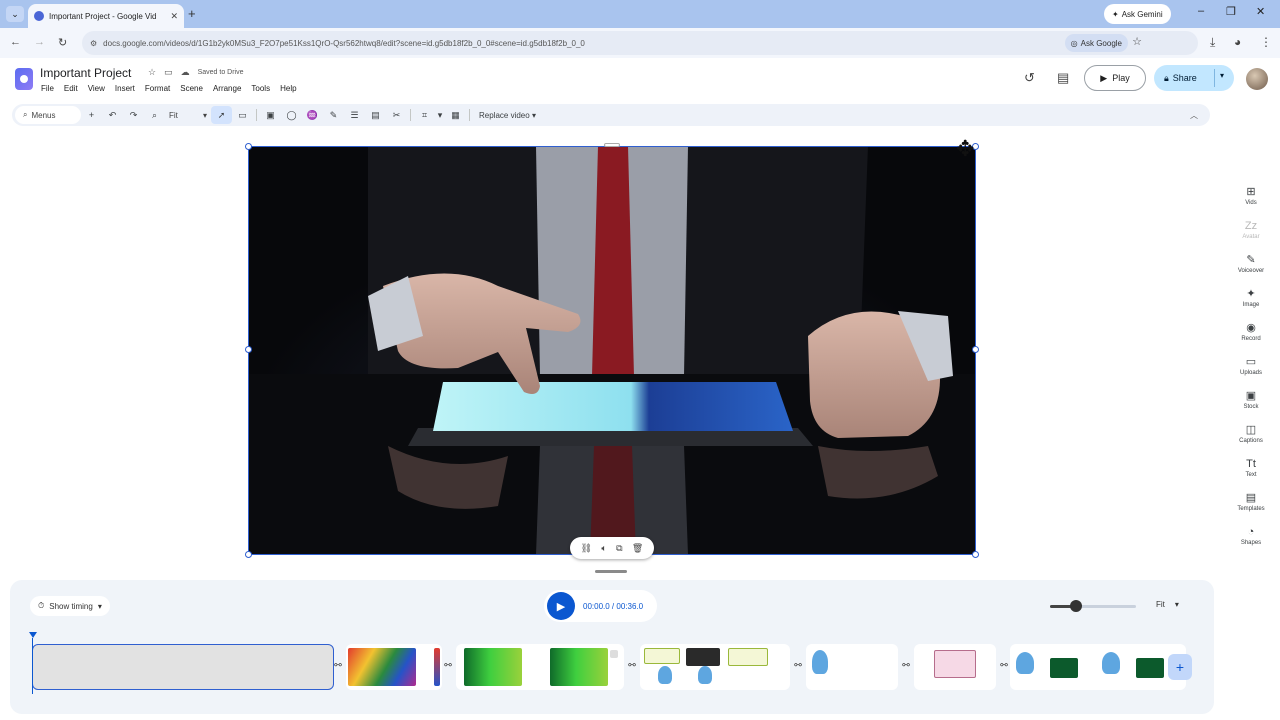 Image resolution: width=1280 pixels, height=720 pixels. Describe the element at coordinates (1167, 604) in the screenshot. I see `timeline-fit-select: Fit ▾` at that location.